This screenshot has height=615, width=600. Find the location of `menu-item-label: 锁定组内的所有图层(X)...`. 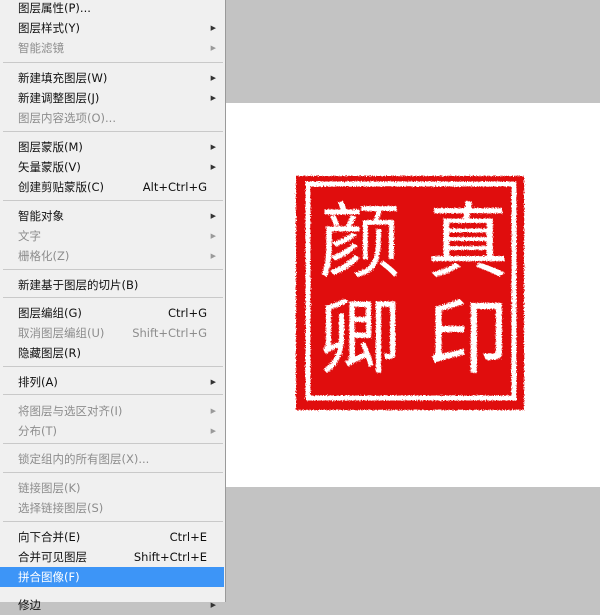

menu-item-label: 锁定组内的所有图层(X)... is located at coordinates (84, 459).